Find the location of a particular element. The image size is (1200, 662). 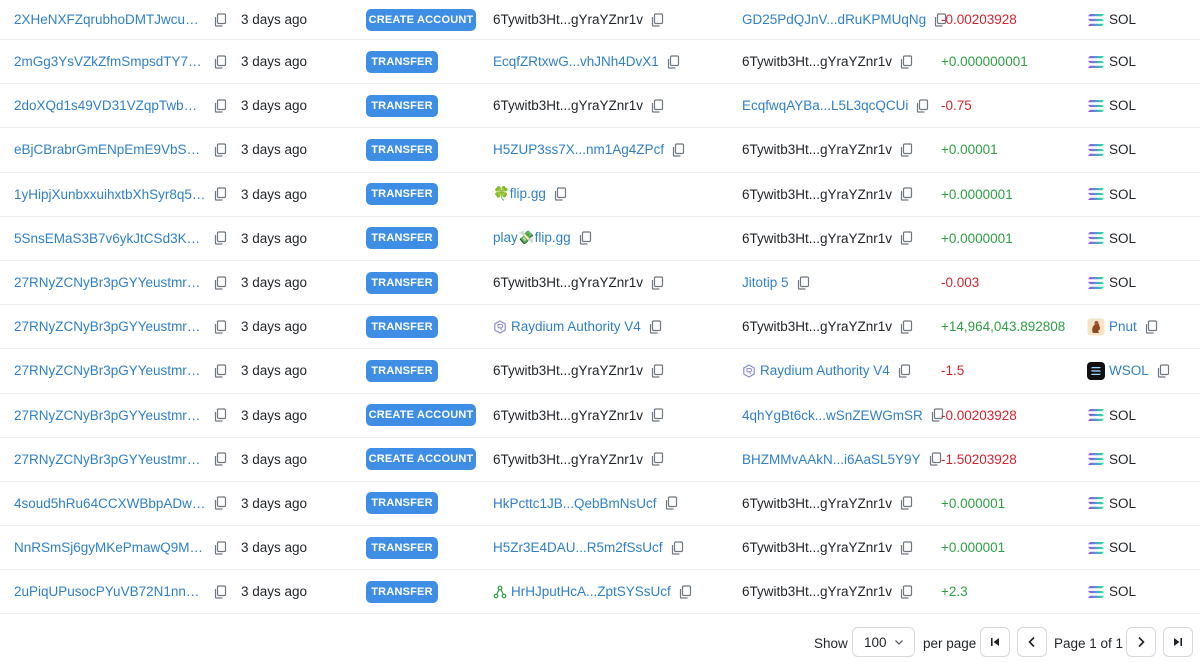

to-address: GD25PdQJnV...dRuKPMUqNg is located at coordinates (834, 19).